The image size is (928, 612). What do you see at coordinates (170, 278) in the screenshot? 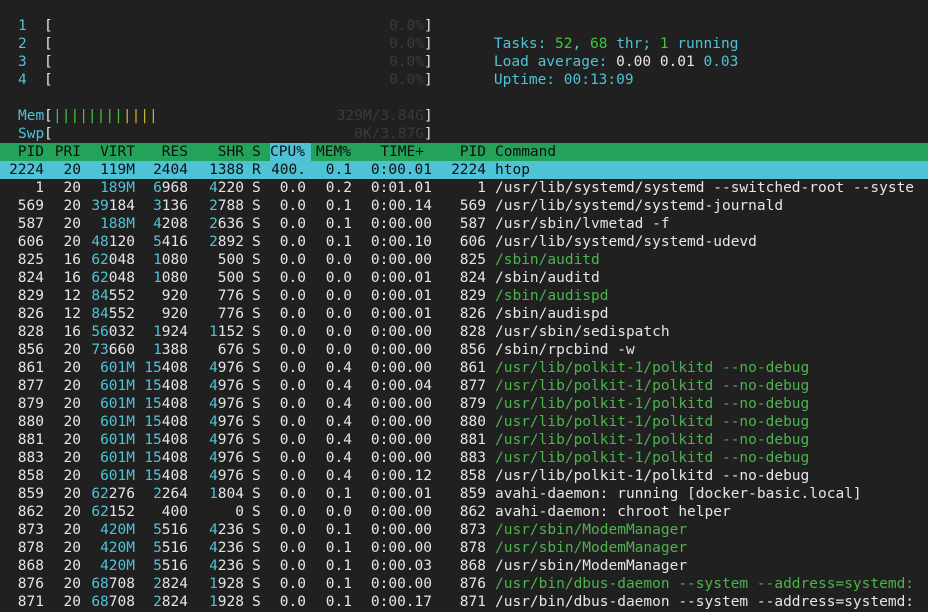
I see `process-res: 1080` at bounding box center [170, 278].